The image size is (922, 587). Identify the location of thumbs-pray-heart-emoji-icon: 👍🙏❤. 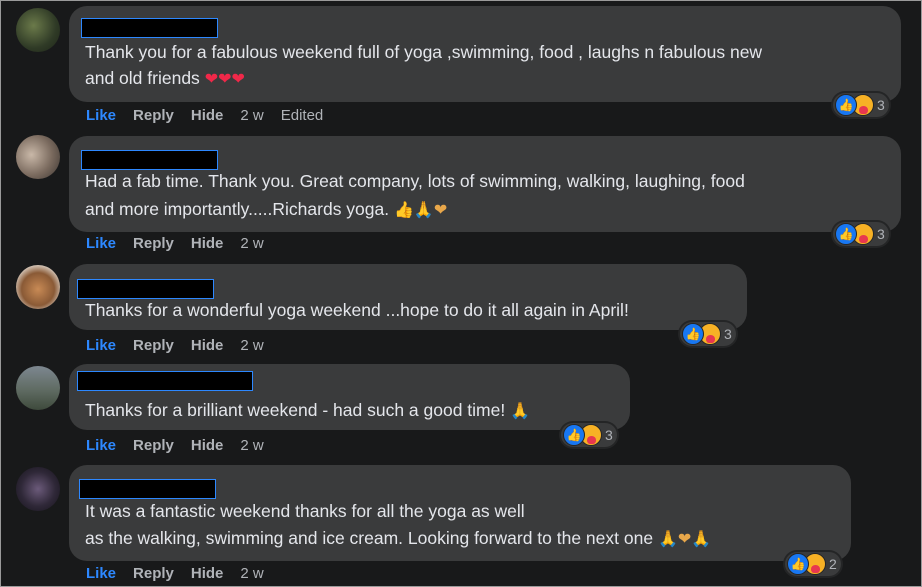
(421, 209).